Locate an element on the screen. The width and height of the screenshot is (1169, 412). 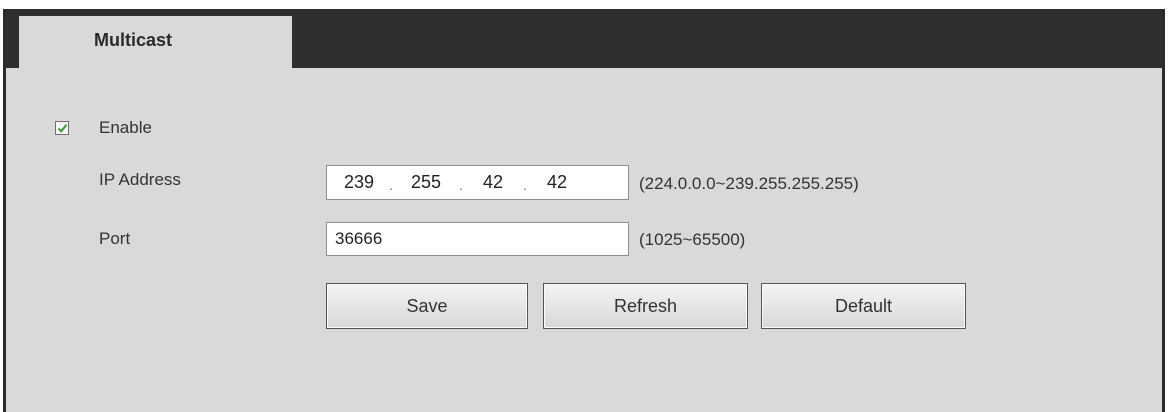
refresh-button: Refresh is located at coordinates (645, 306).